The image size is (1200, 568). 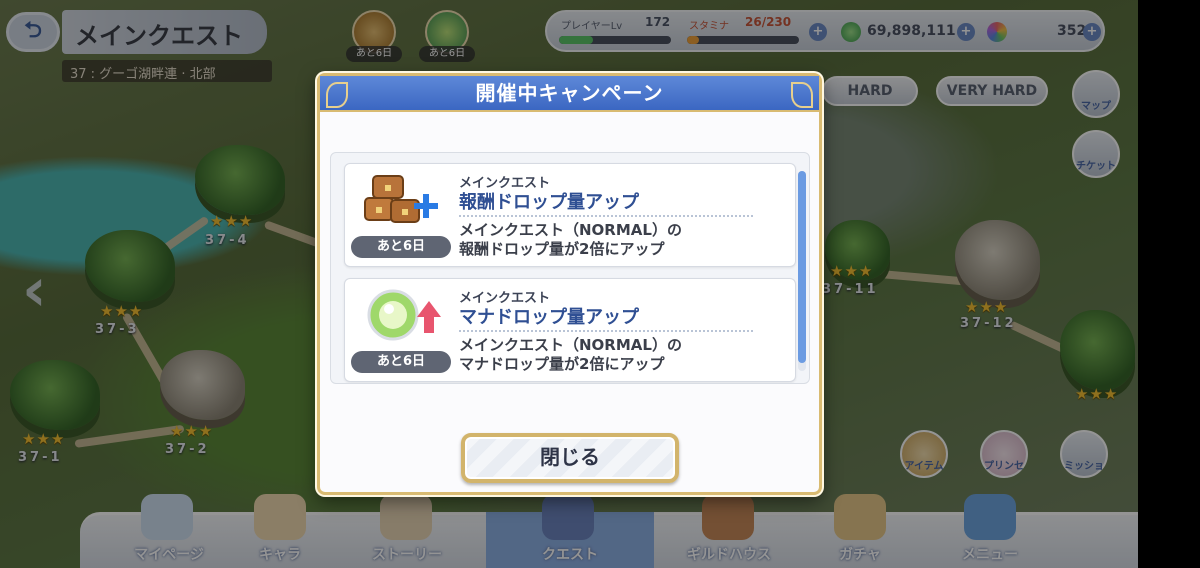 What do you see at coordinates (549, 317) in the screenshot?
I see `campaign-title: マナドロップ量アップ` at bounding box center [549, 317].